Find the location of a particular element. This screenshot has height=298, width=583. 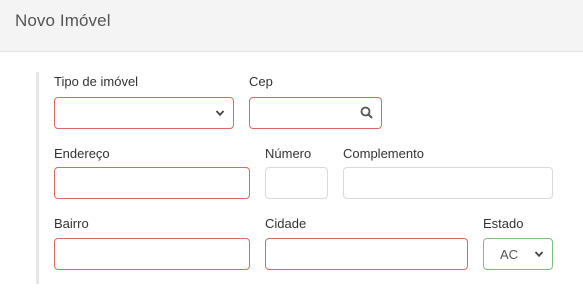

numero-field is located at coordinates (296, 183).